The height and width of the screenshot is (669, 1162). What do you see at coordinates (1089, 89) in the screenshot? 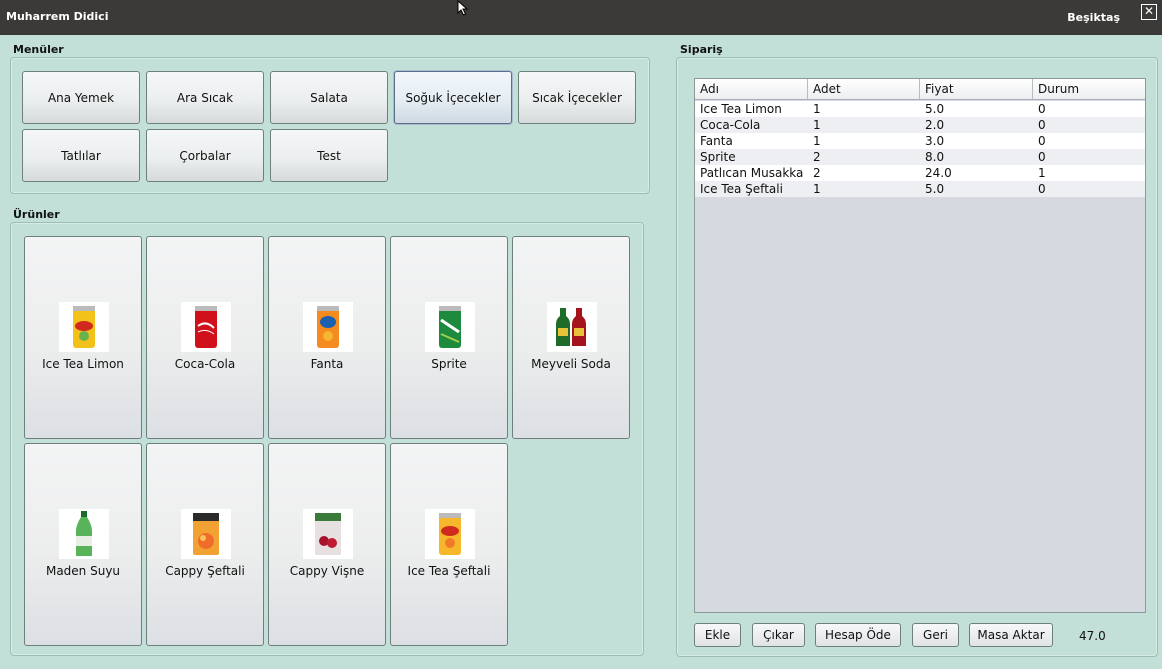
I see `column-header-status: Durum` at bounding box center [1089, 89].